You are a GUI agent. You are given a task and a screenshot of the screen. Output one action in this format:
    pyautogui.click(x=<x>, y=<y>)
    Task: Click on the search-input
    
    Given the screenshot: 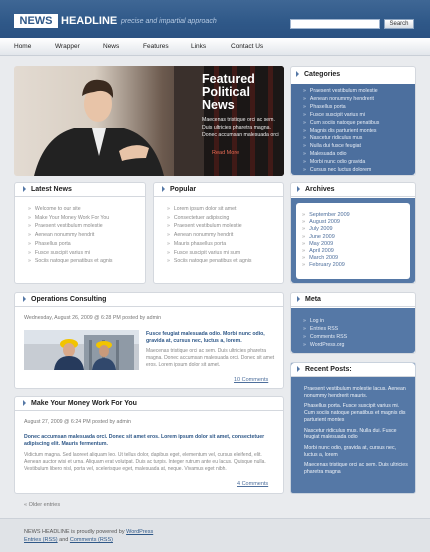 What is the action you would take?
    pyautogui.click(x=335, y=24)
    